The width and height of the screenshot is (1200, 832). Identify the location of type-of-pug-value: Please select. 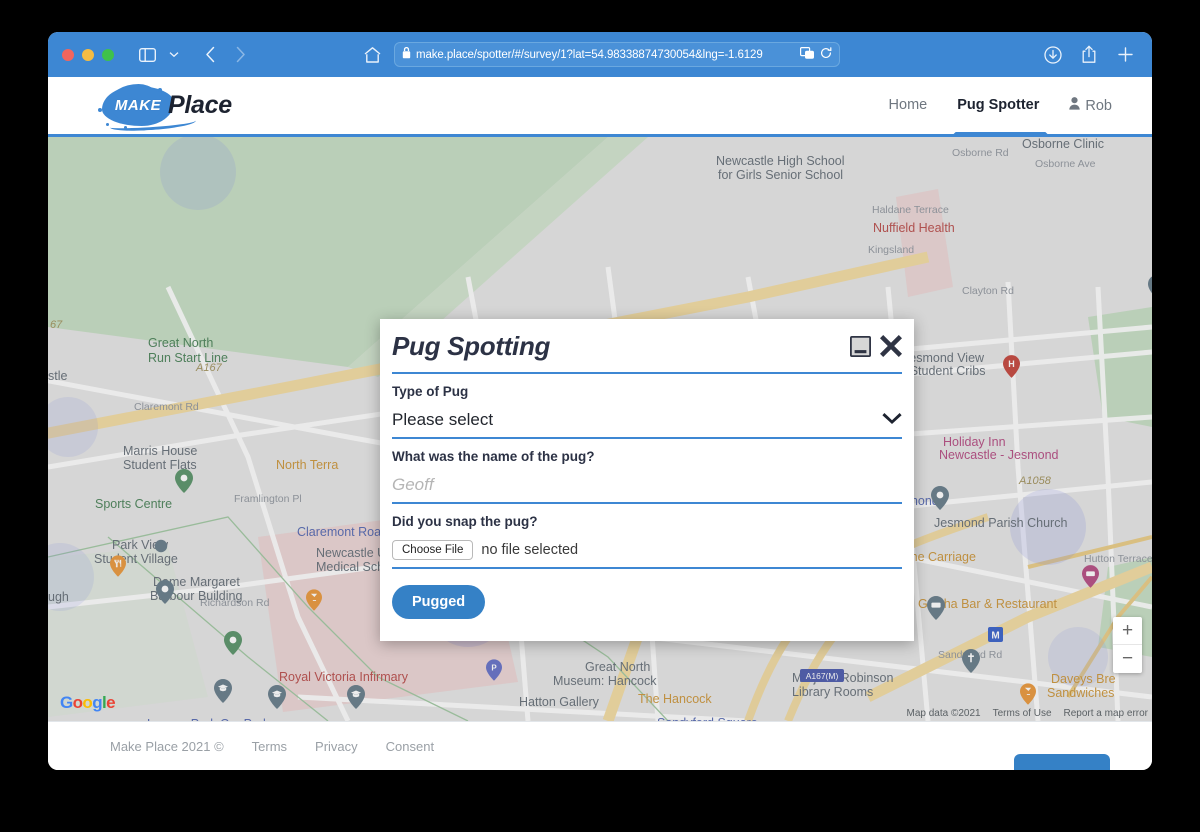
(443, 419).